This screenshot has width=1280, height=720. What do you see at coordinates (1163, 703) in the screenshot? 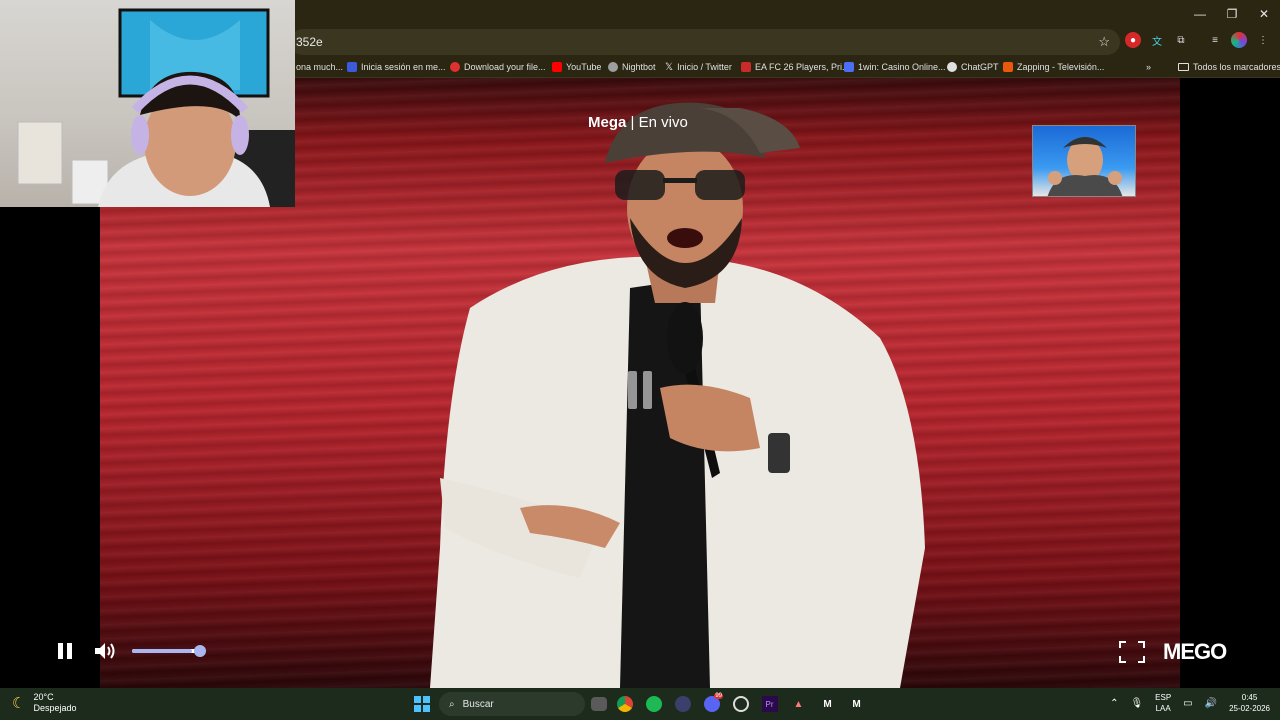
I see `language-indicator: ESP LAA` at bounding box center [1163, 703].